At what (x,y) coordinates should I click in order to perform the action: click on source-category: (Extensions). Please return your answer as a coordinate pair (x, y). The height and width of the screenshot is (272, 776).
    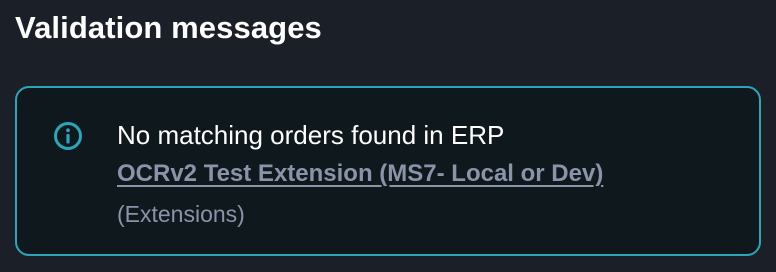
    Looking at the image, I should click on (181, 214).